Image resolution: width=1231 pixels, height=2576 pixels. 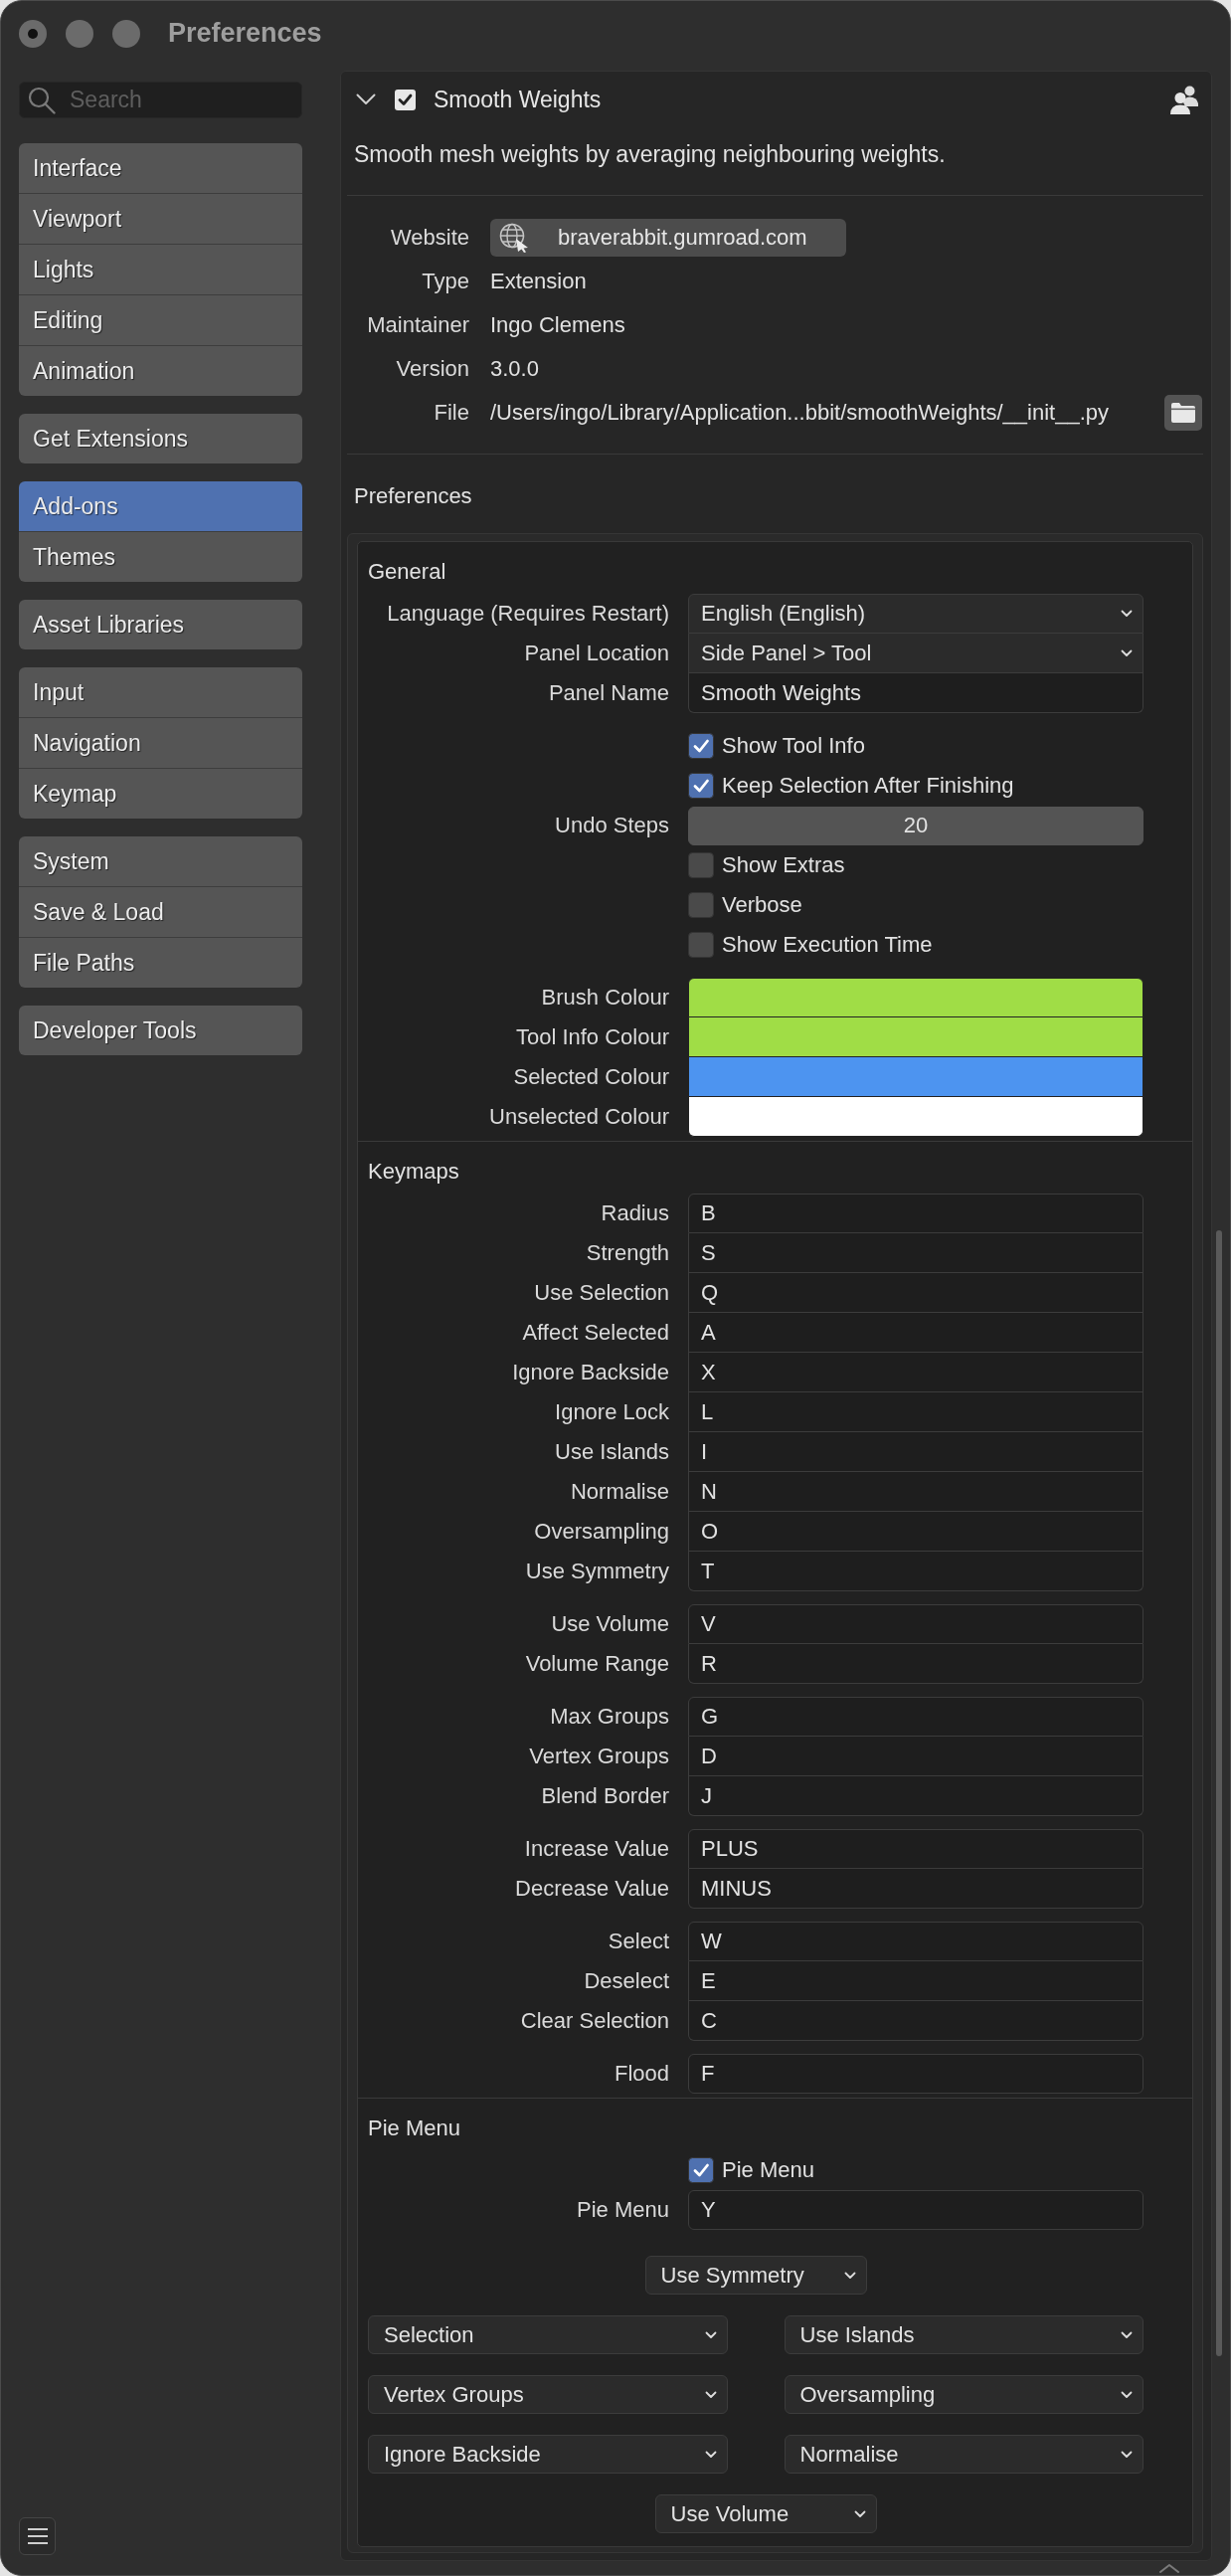 I want to click on field-label: Tool Info Colour, so click(x=592, y=1037).